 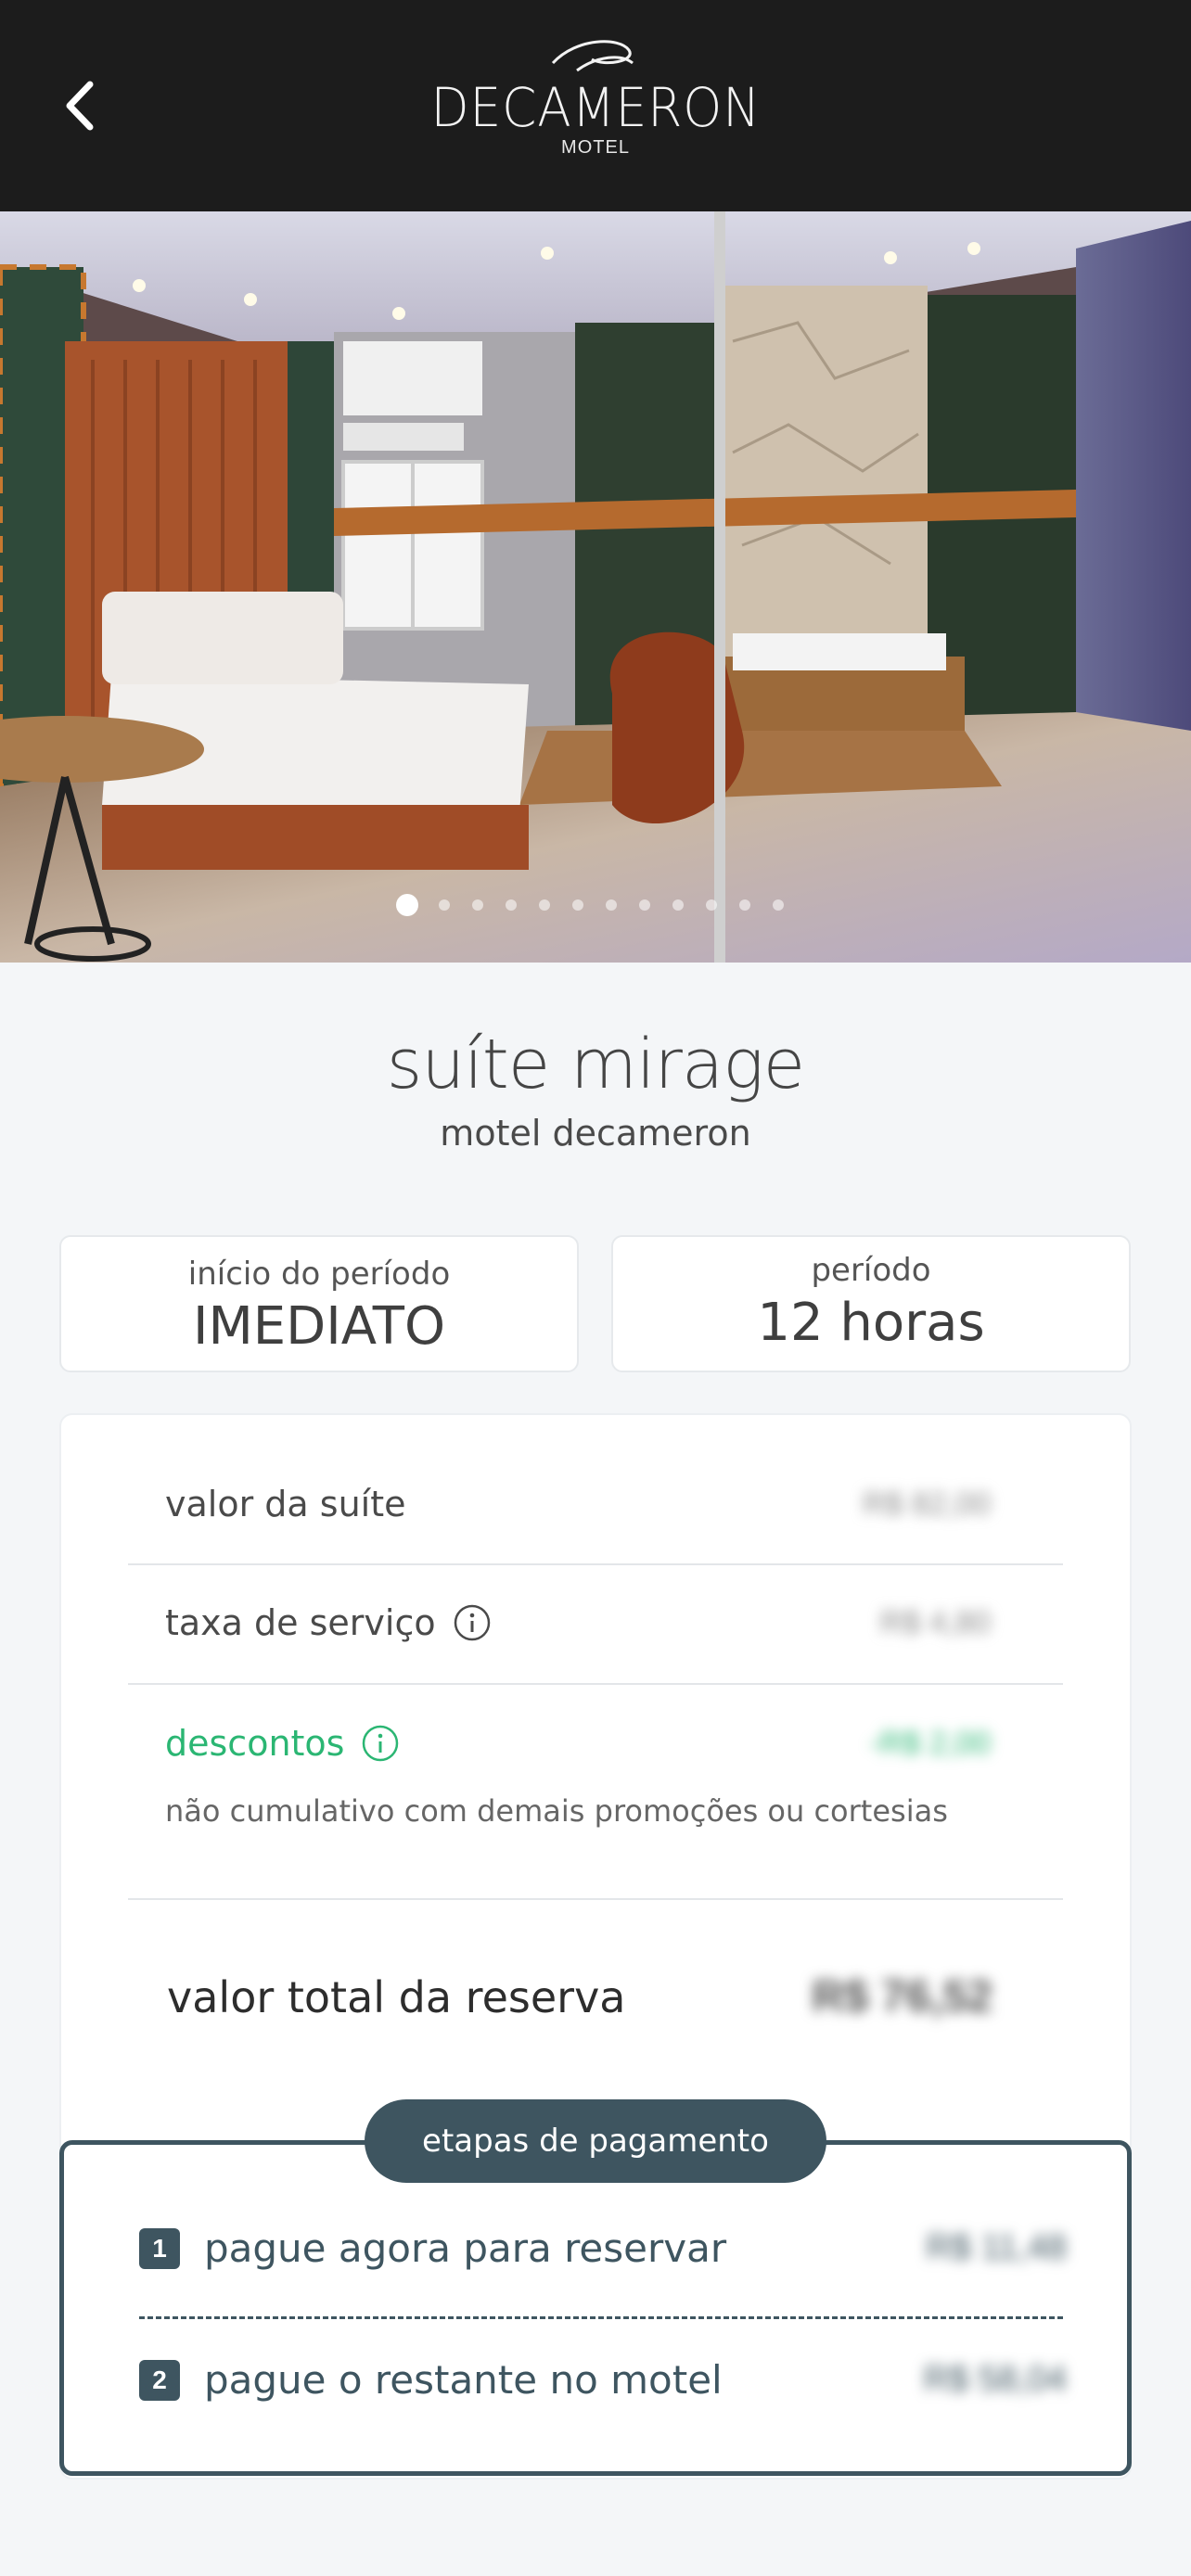 What do you see at coordinates (601, 2317) in the screenshot?
I see `dashed-divider` at bounding box center [601, 2317].